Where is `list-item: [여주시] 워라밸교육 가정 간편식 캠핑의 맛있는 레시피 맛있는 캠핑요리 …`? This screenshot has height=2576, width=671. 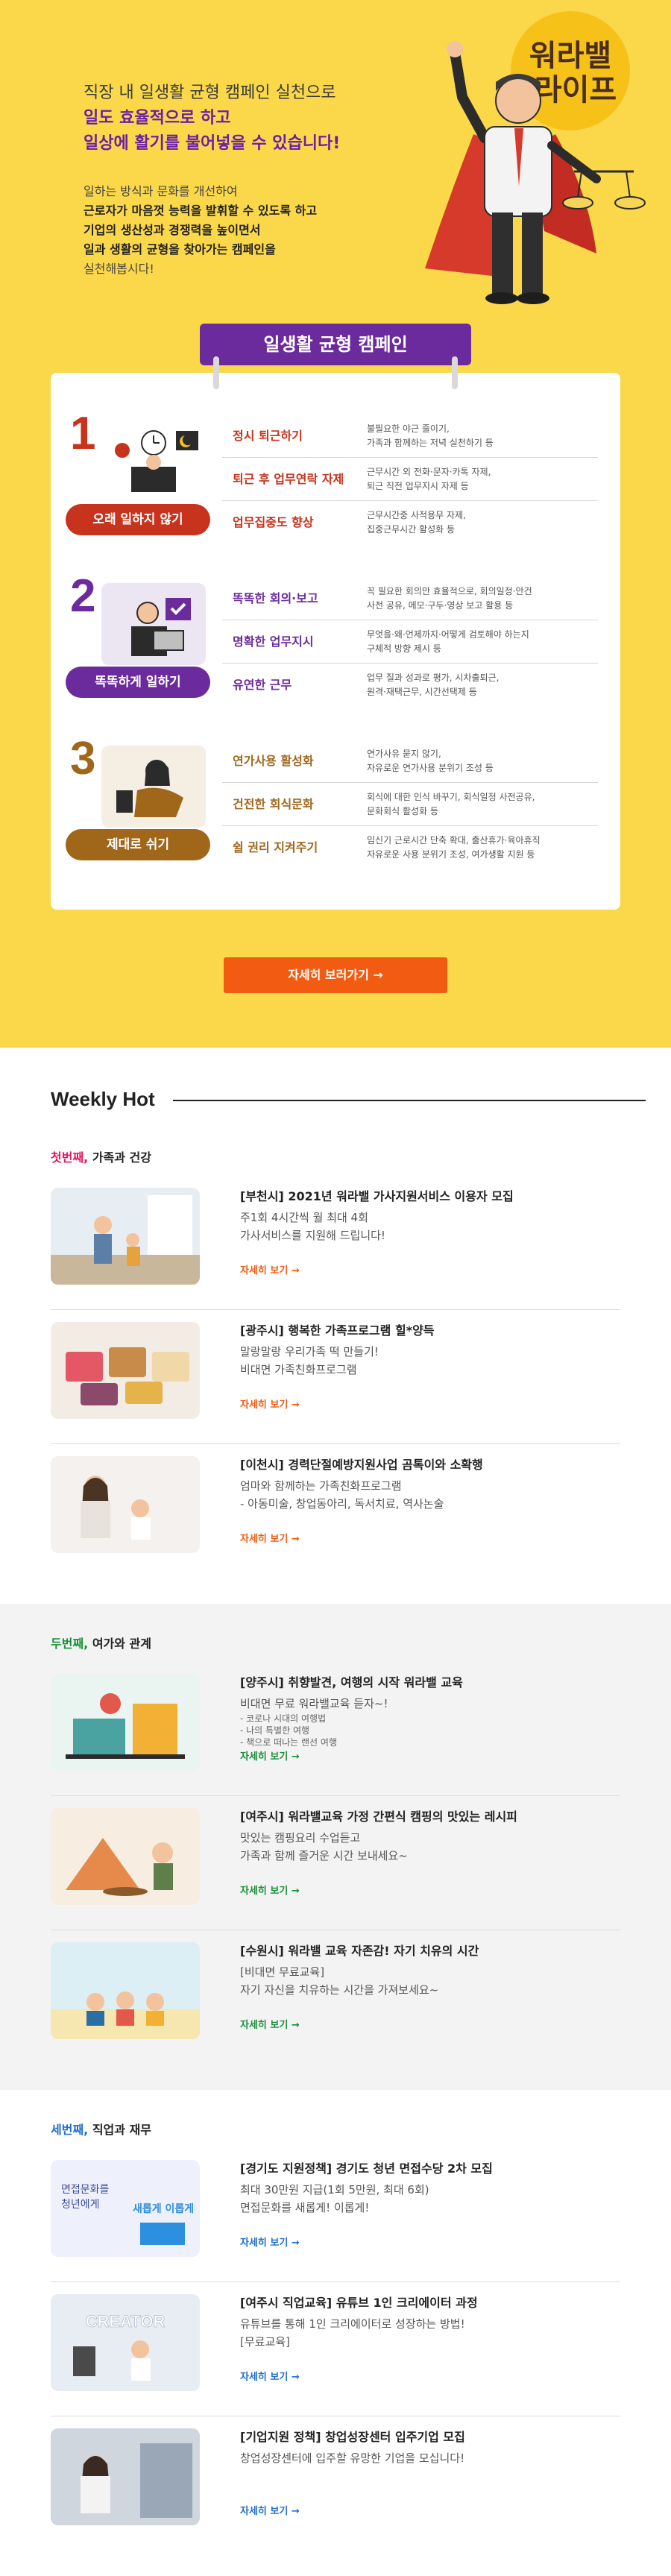
list-item: [여주시] 워라밸교육 가정 간편식 캠핑의 맛있는 레시피 맛있는 캠핑요리 … is located at coordinates (335, 1863).